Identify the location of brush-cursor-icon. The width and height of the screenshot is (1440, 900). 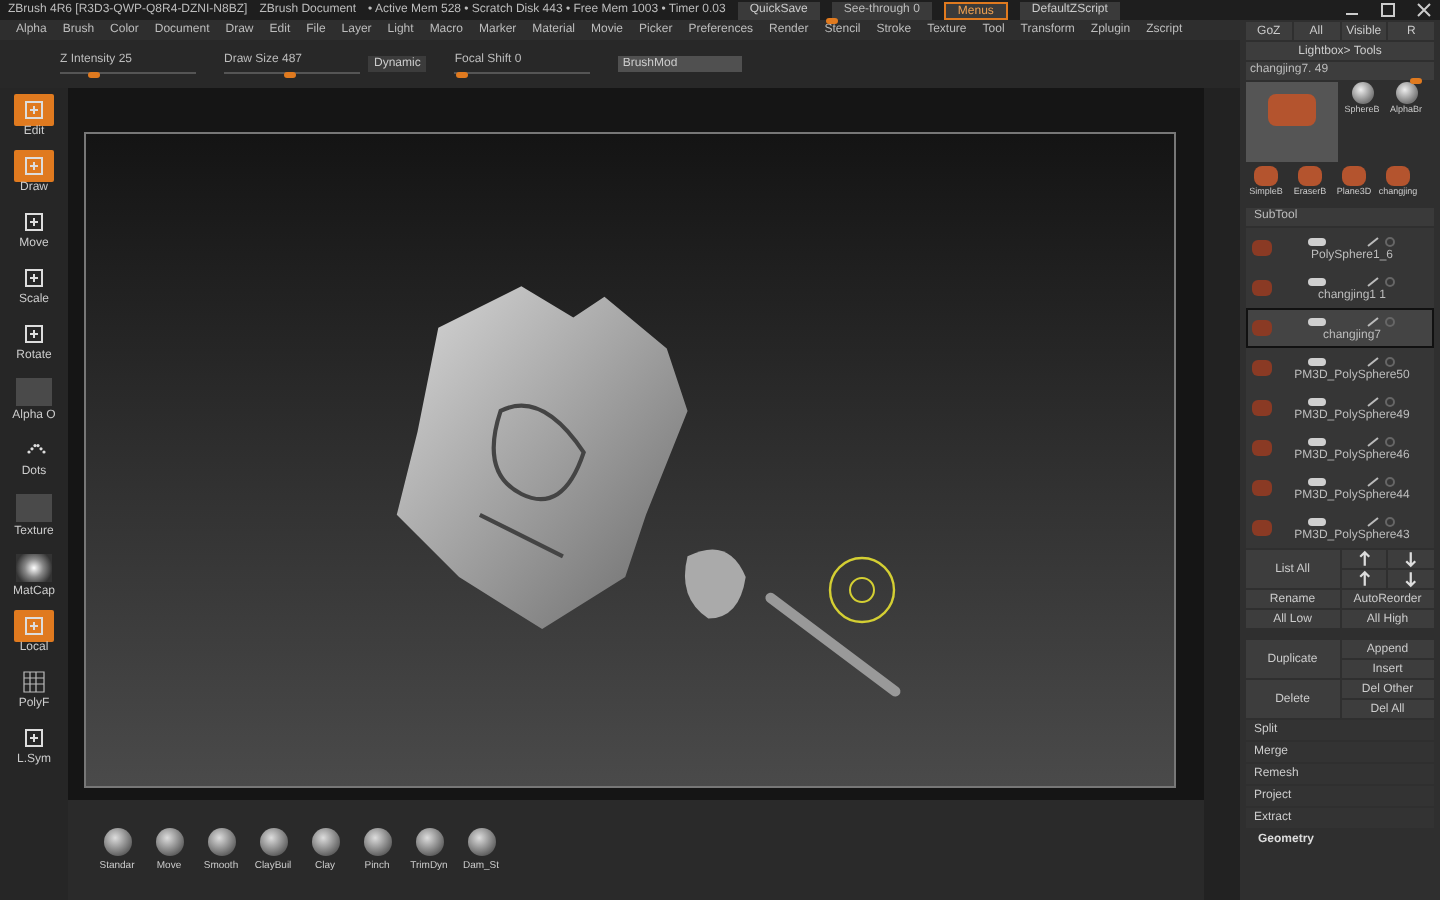
(862, 590).